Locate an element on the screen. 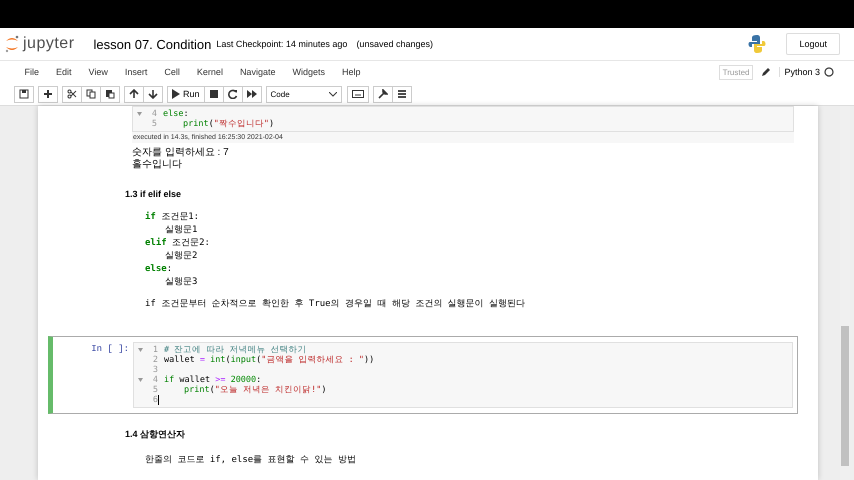 The width and height of the screenshot is (854, 480). paragraph: if 조건문부터 순차적으로 확인한 후 True의 경우일 때 해당 조건의 실행문이 실행된다 is located at coordinates (335, 304).